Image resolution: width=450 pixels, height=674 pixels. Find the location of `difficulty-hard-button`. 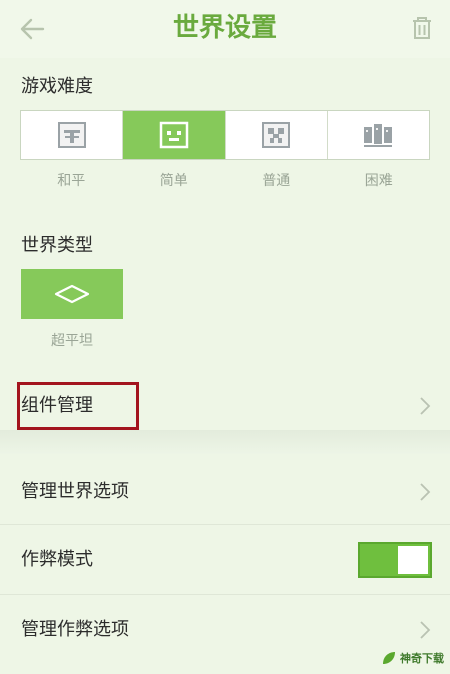

difficulty-hard-button is located at coordinates (378, 135).